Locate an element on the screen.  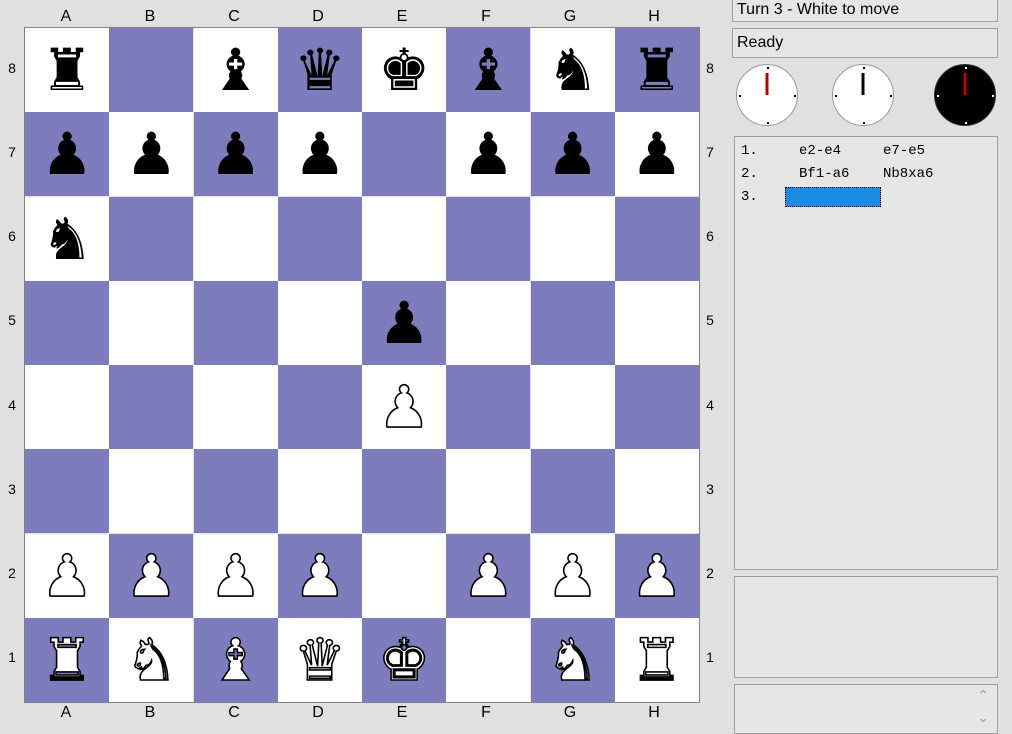
square-d1: ♛ is located at coordinates (319, 659).